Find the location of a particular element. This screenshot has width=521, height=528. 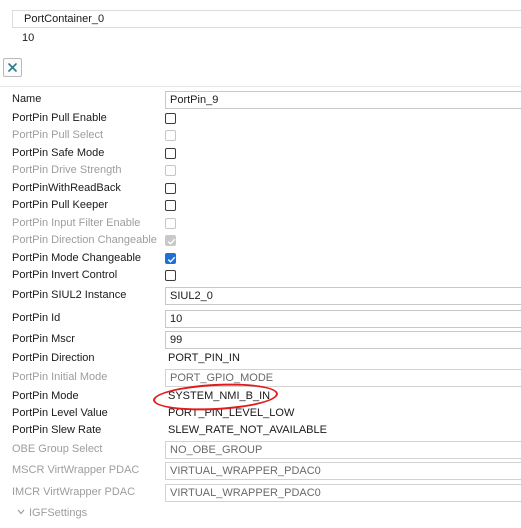

row-drive-strength: PortPin Drive Strength is located at coordinates (260, 171).